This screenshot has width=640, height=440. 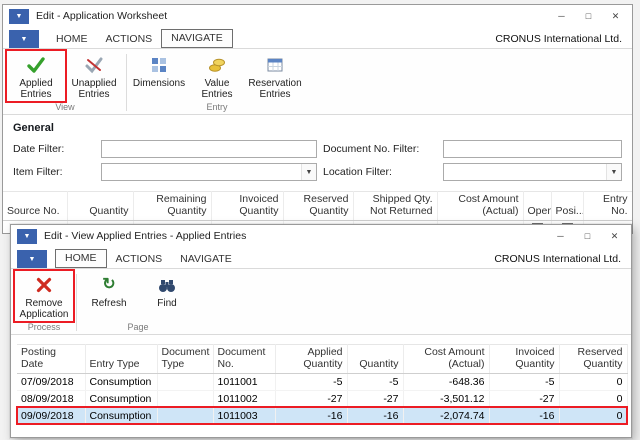 I want to click on dimensions-button: Dimensions, so click(x=159, y=70).